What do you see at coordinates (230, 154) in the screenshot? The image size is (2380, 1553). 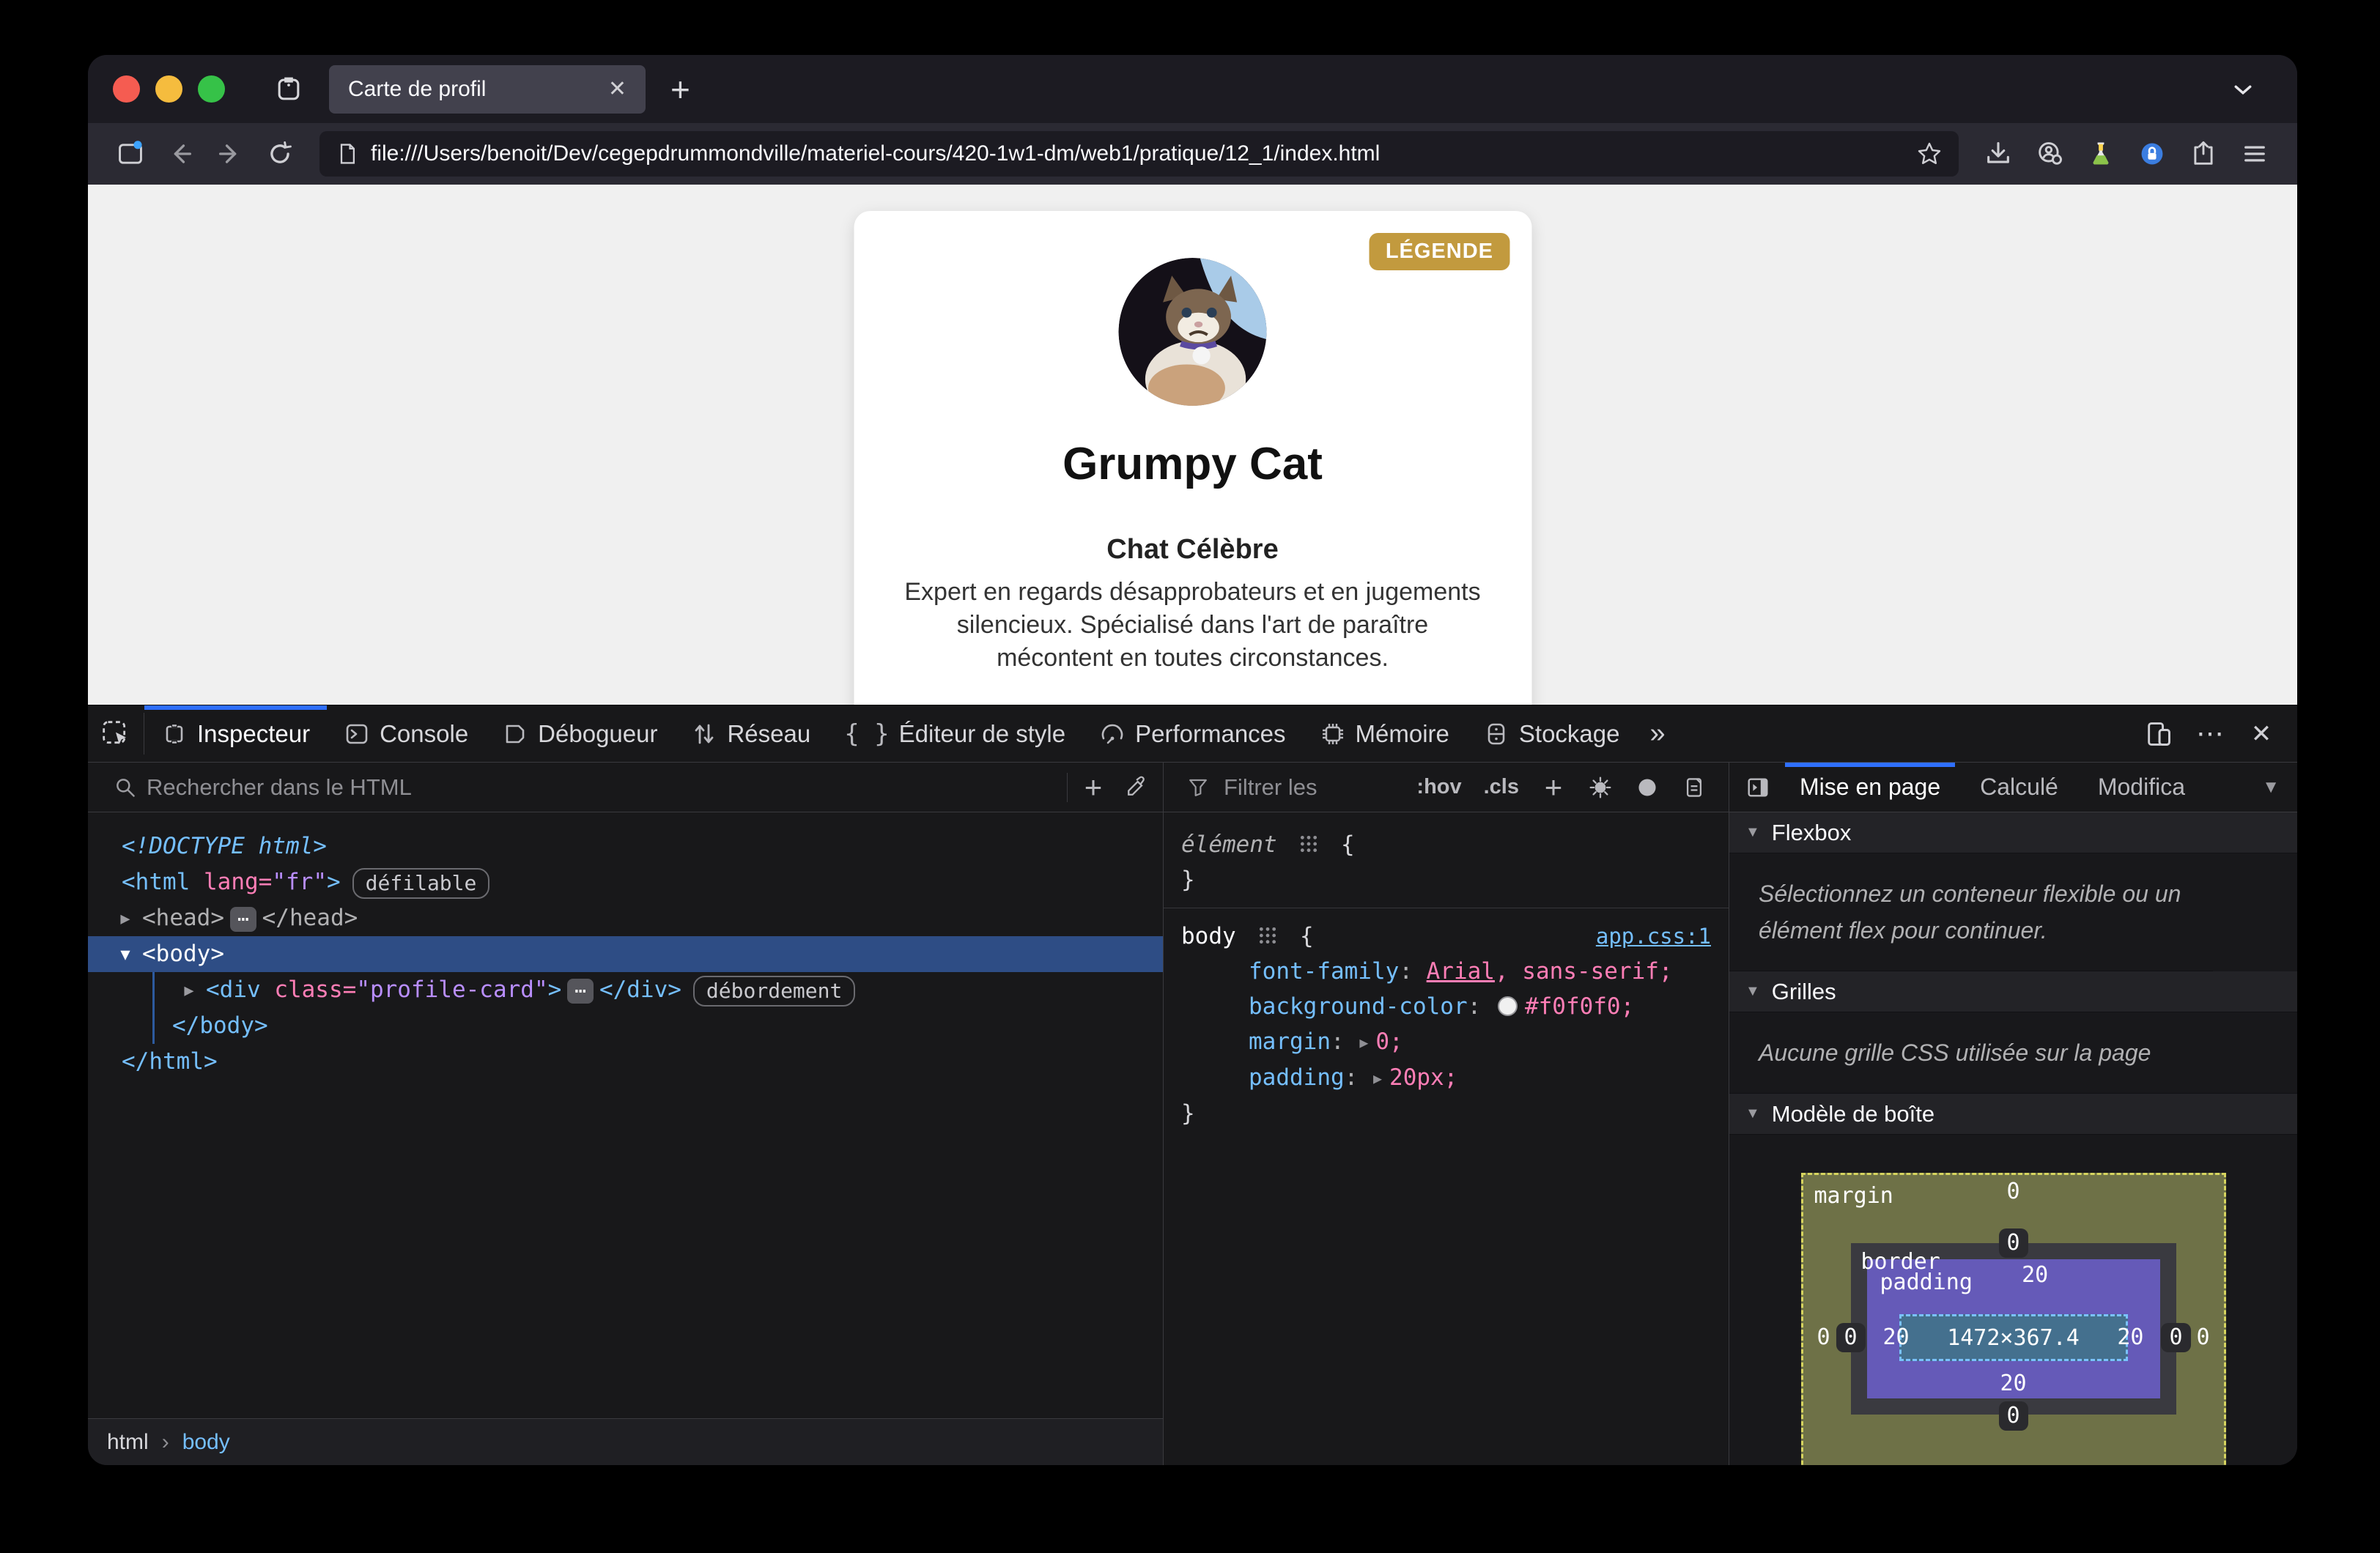 I see `forward-button` at bounding box center [230, 154].